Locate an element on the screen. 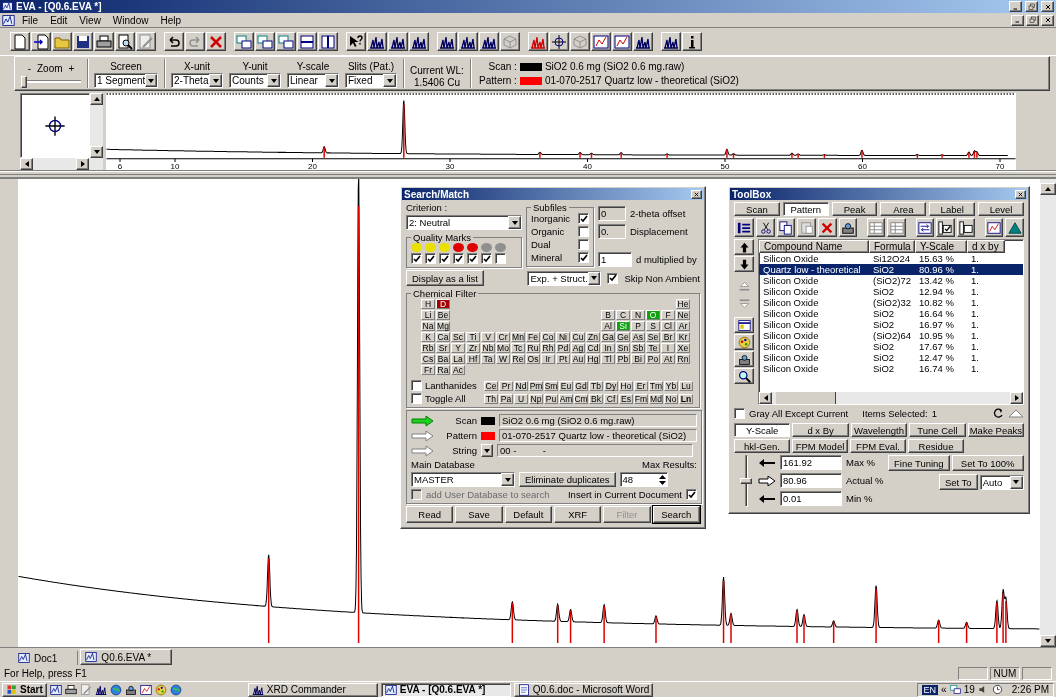  column-header: Compound Name is located at coordinates (814, 246).